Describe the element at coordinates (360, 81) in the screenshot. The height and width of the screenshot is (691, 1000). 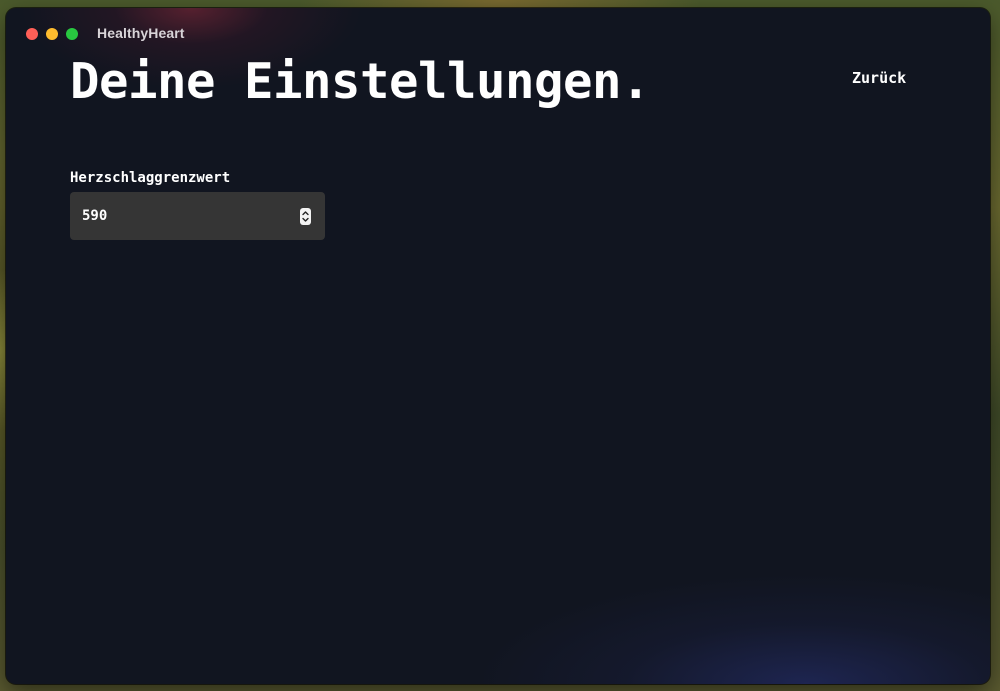
I see `page-title: Deine Einstellungen.` at that location.